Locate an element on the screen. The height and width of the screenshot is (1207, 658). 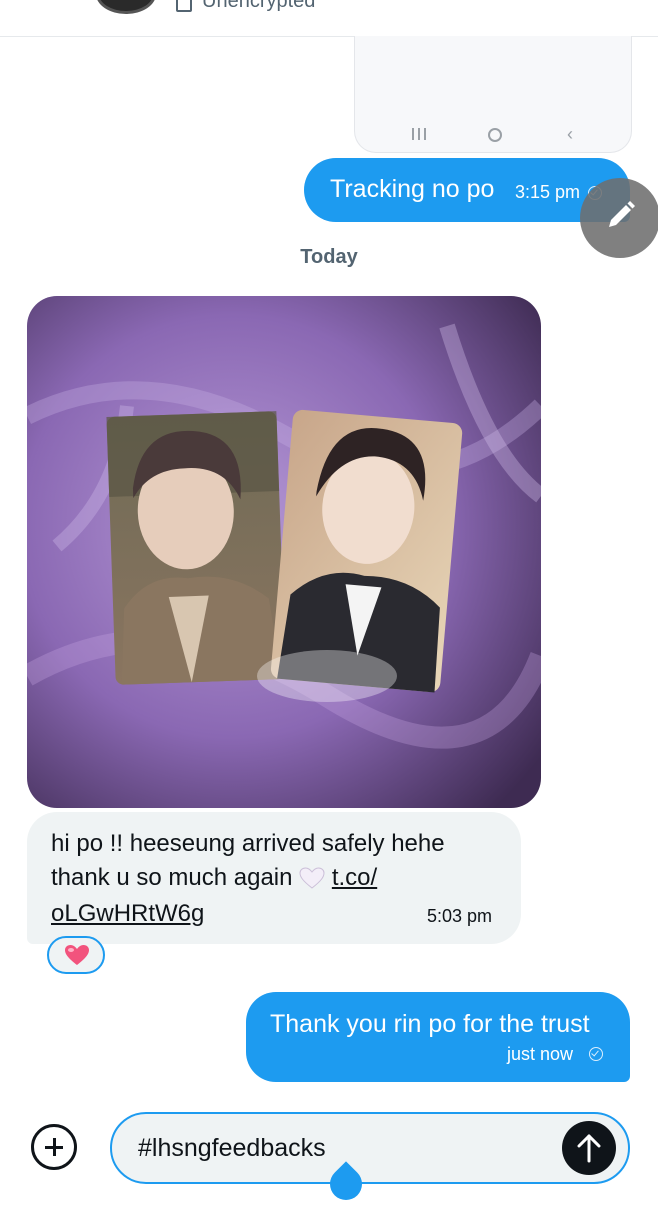
plus-circle-icon is located at coordinates (54, 1147).